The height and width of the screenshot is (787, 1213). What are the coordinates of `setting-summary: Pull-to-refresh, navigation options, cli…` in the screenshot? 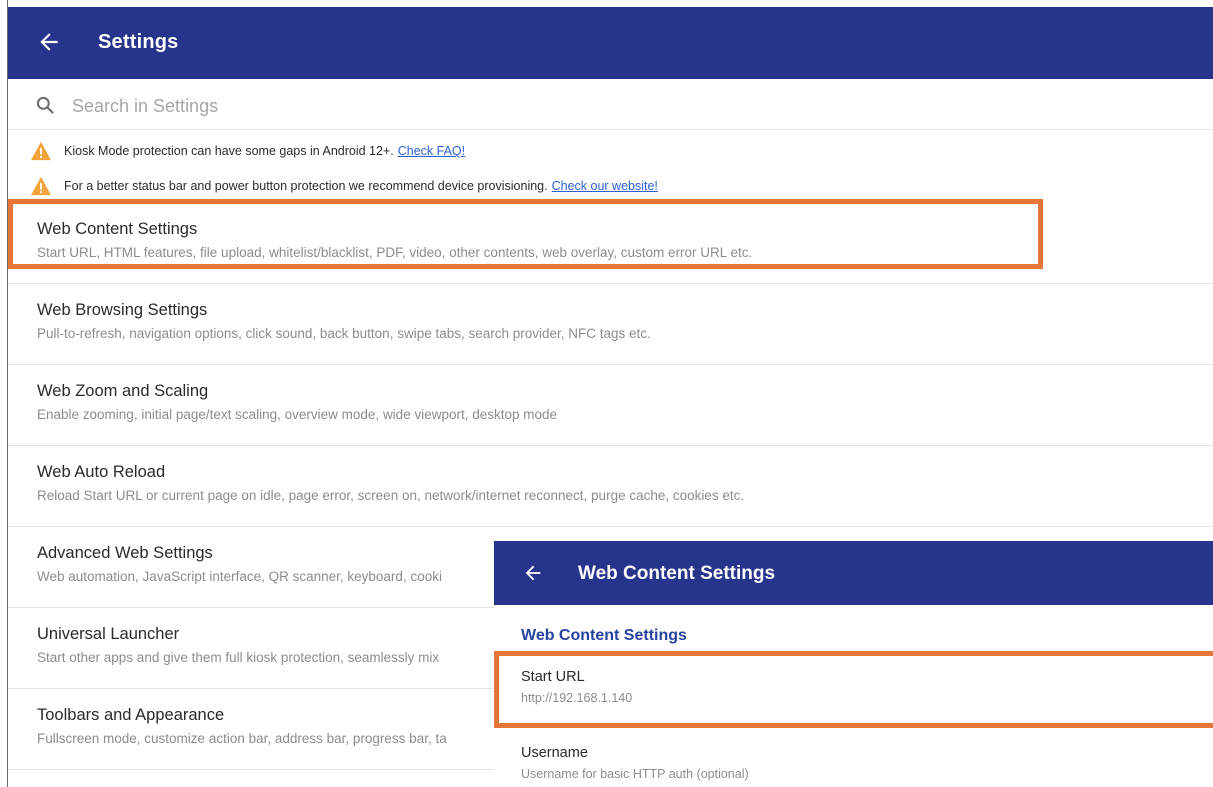 It's located at (344, 333).